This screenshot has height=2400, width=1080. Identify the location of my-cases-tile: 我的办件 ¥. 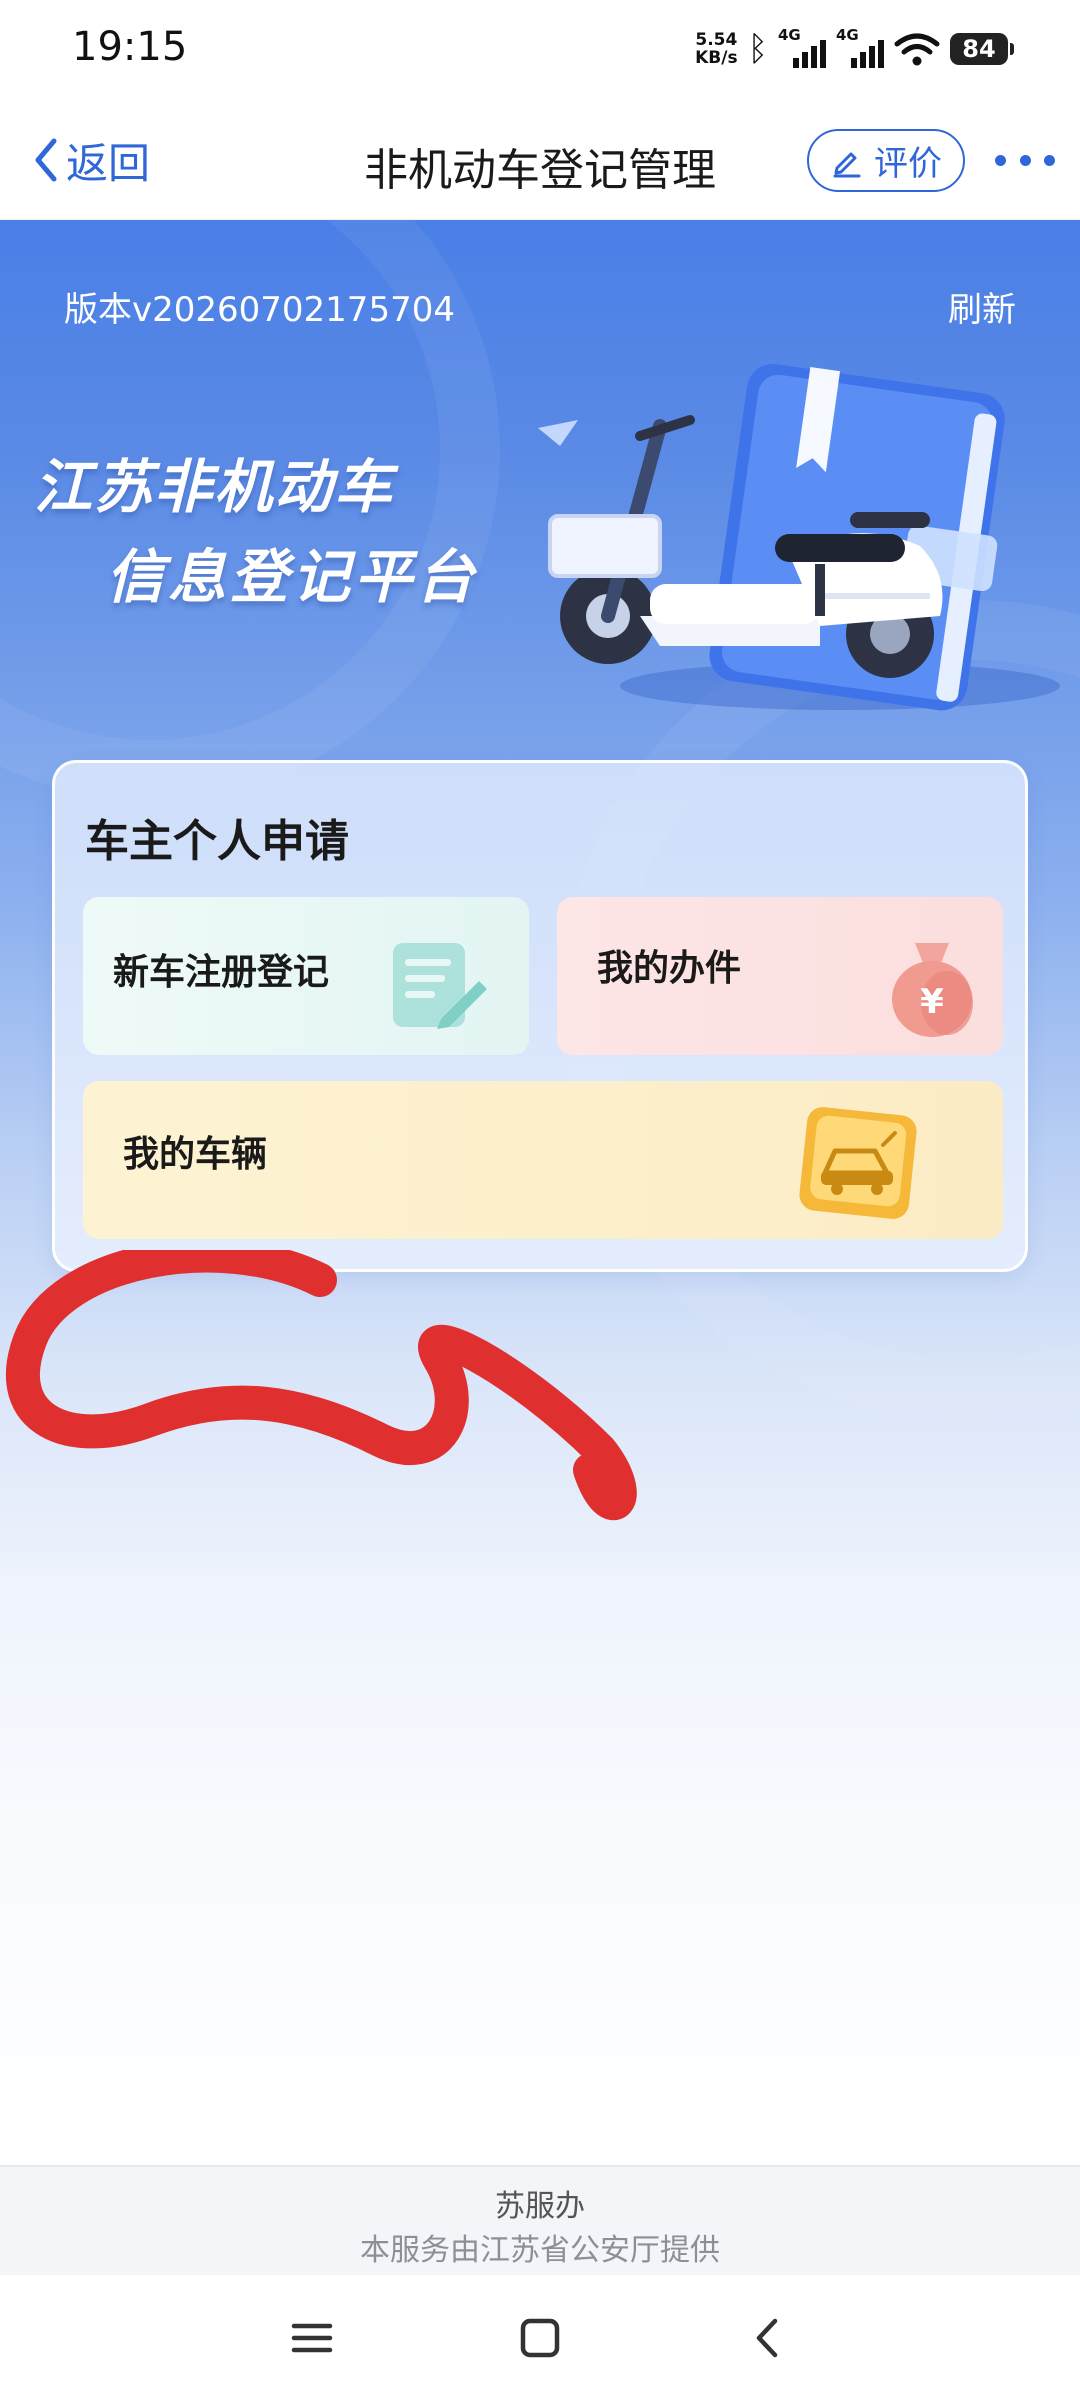
(780, 976).